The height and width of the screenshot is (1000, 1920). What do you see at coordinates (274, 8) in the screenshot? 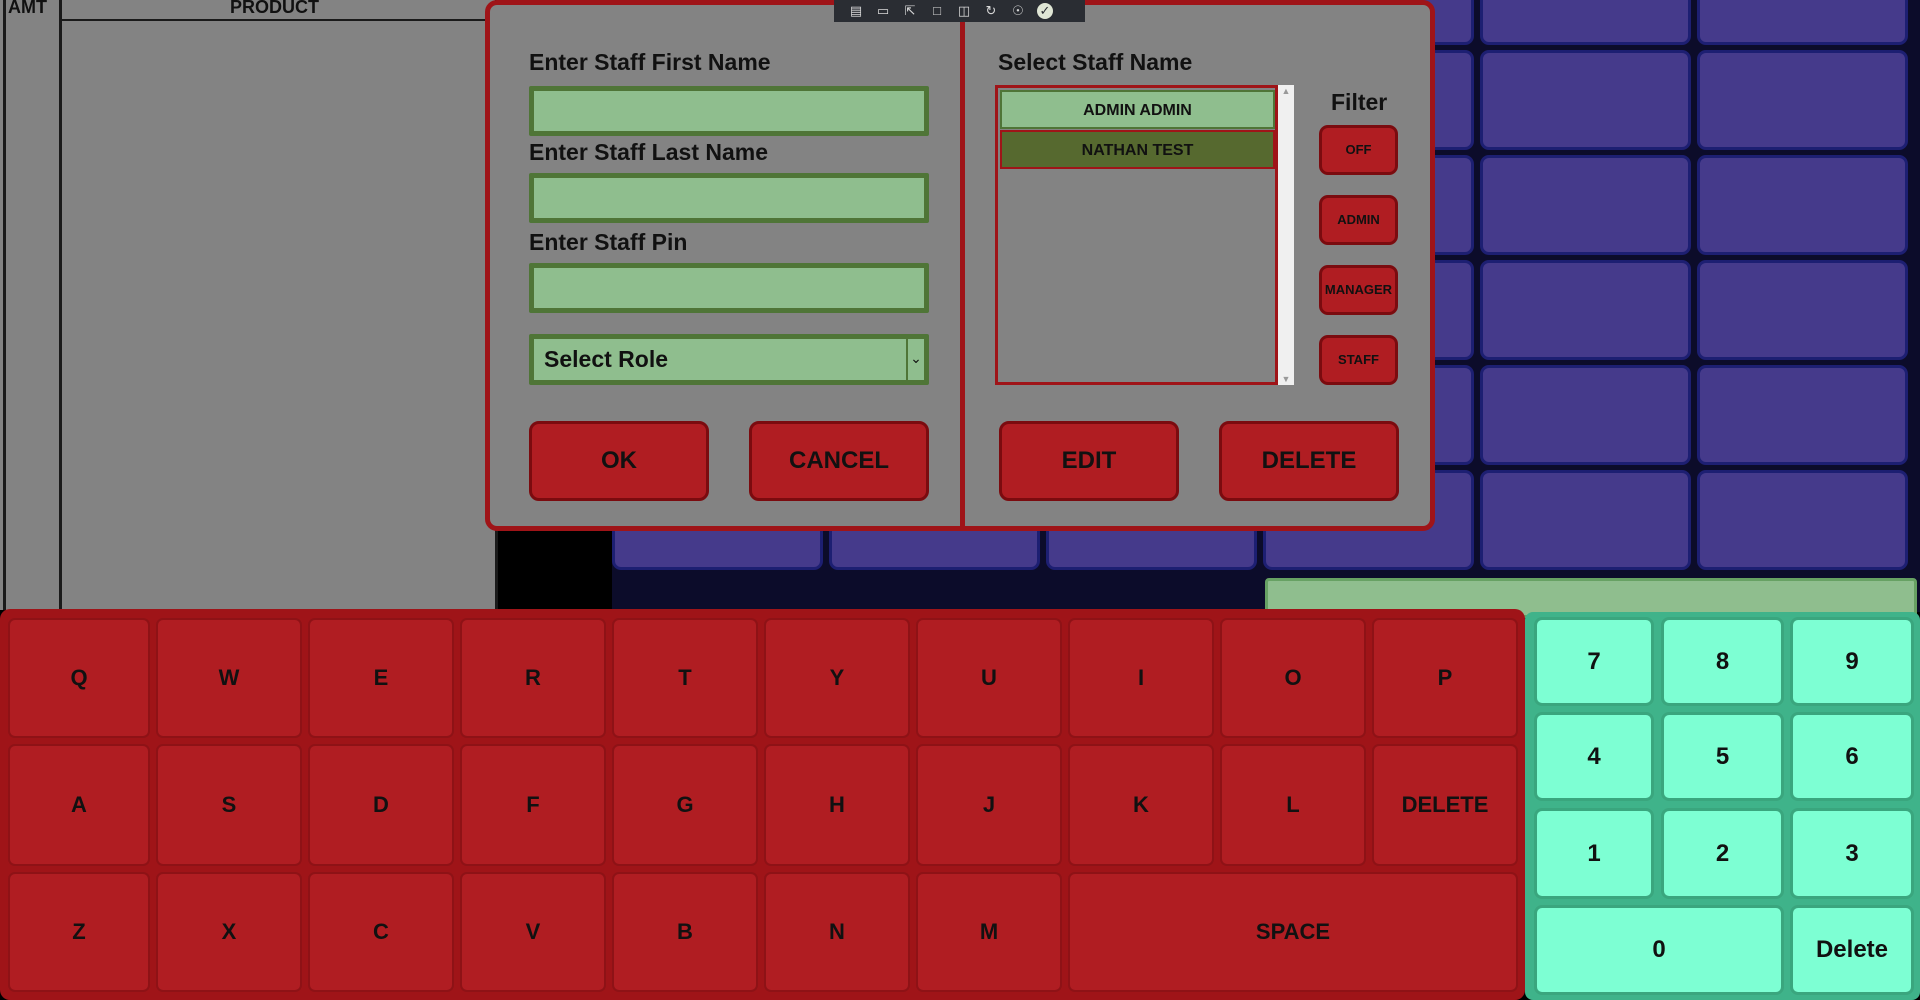
I see `order-col-product: PRODUCT` at bounding box center [274, 8].